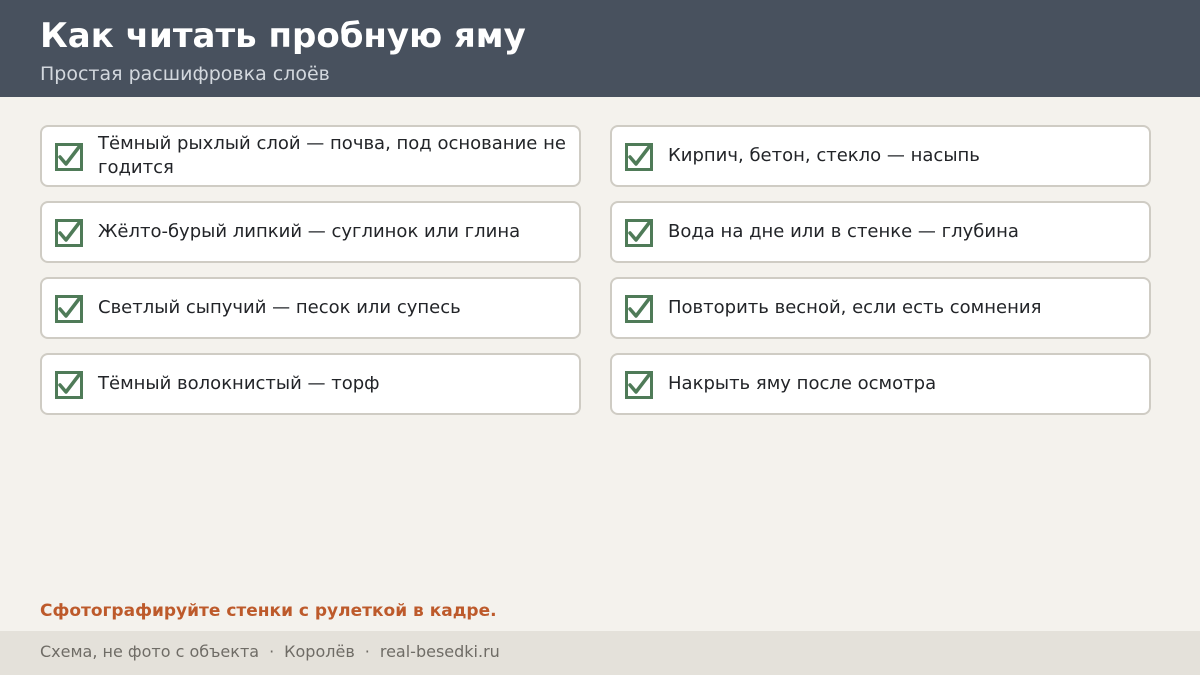 The image size is (1200, 675). What do you see at coordinates (279, 307) in the screenshot?
I see `checklist-item-text: Светлый сыпучий — песок или супесь` at bounding box center [279, 307].